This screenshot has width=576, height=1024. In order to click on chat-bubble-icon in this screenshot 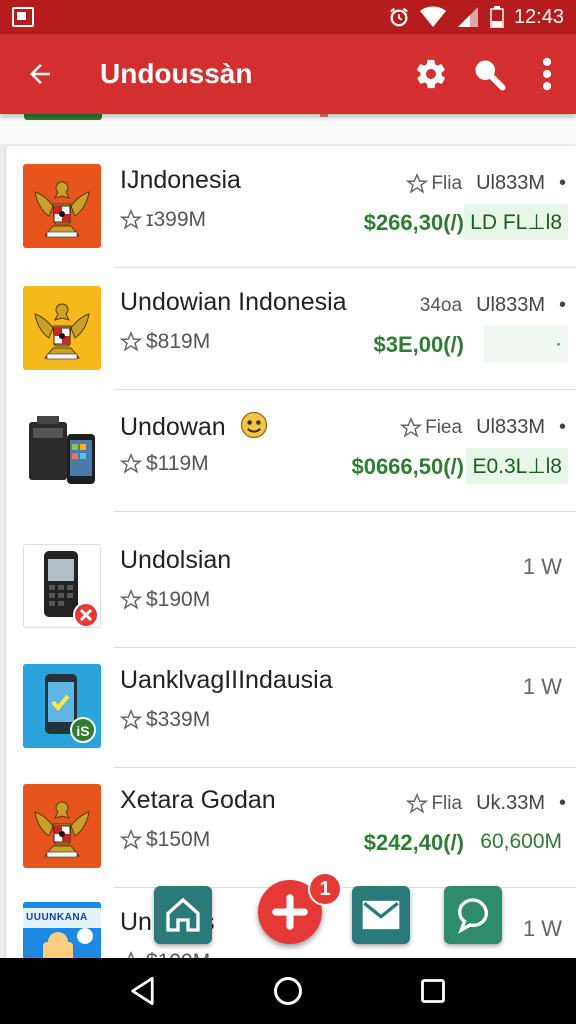, I will do `click(473, 916)`.